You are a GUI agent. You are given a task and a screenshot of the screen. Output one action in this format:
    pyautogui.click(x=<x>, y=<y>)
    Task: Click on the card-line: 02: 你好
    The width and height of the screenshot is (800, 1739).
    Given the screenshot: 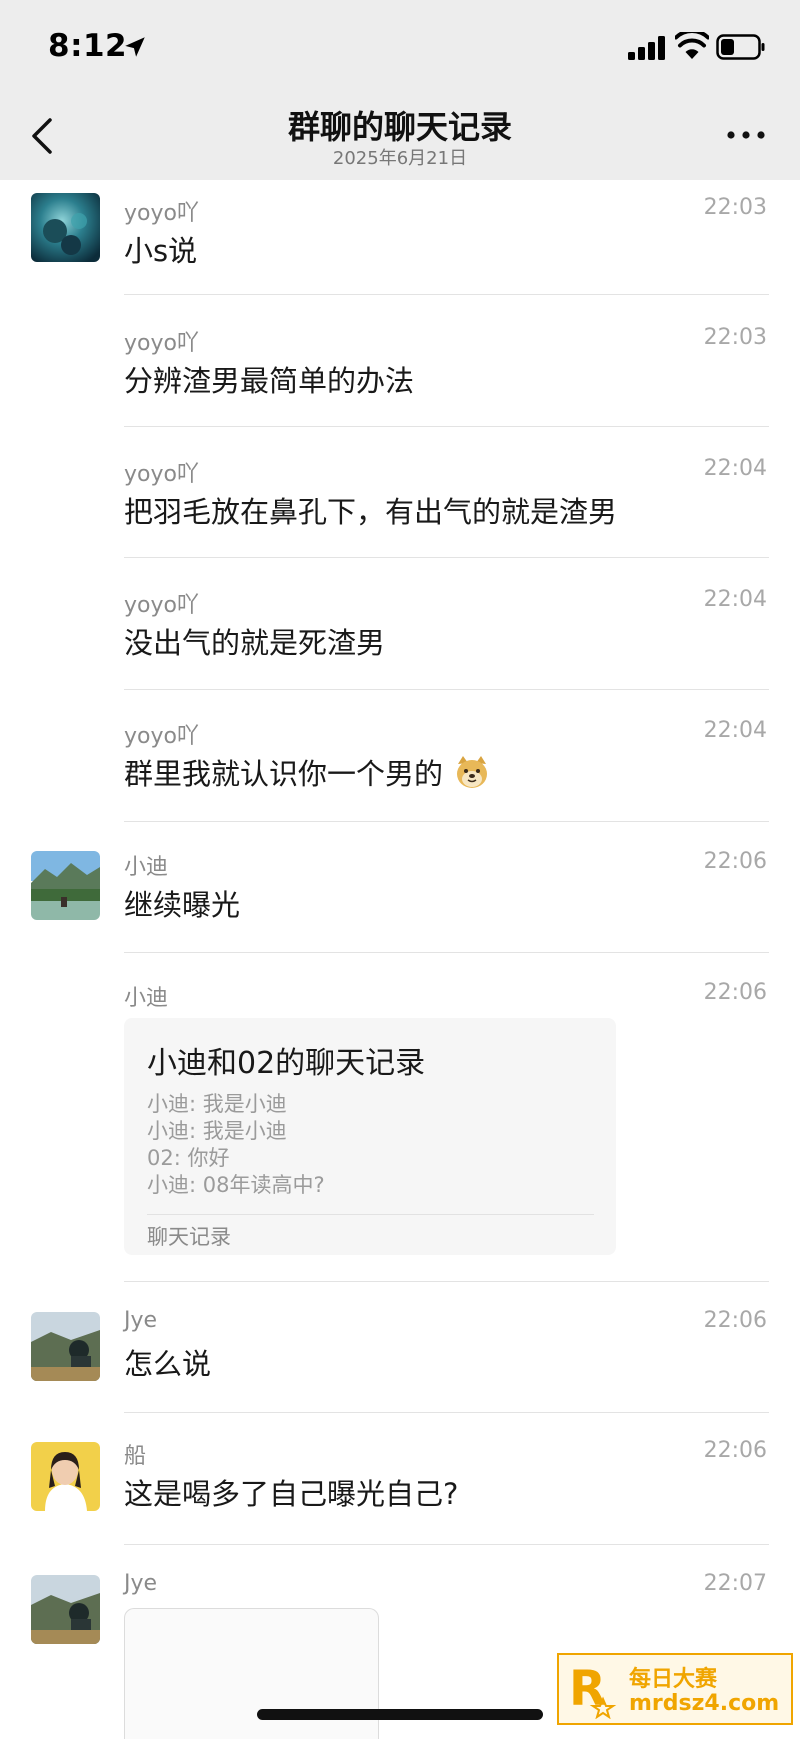 What is the action you would take?
    pyautogui.click(x=188, y=1158)
    